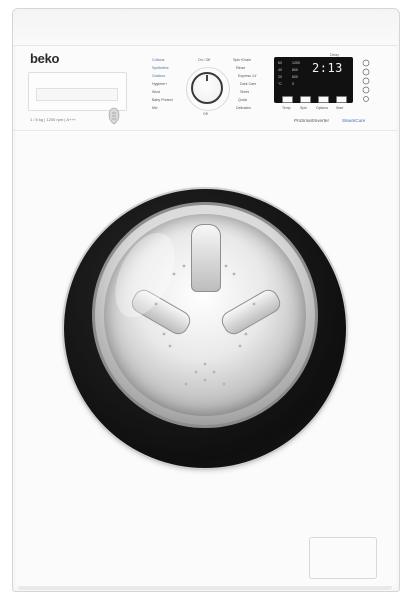 The image size is (411, 600). I want to click on program-quick: Quick, so click(242, 100).